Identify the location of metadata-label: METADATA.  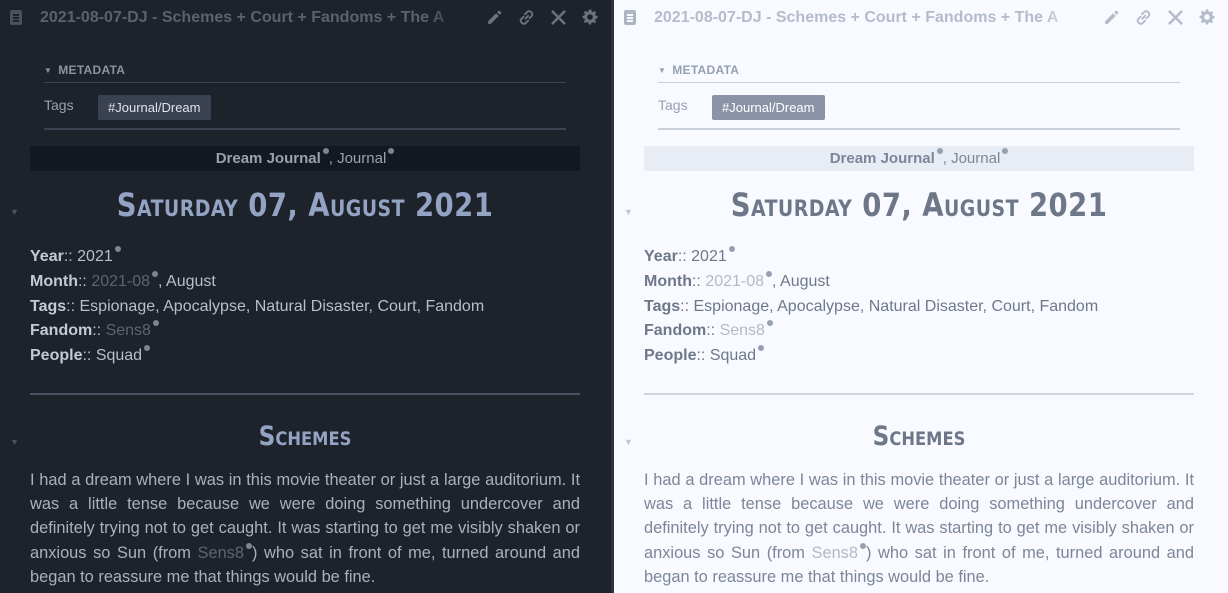
(706, 70).